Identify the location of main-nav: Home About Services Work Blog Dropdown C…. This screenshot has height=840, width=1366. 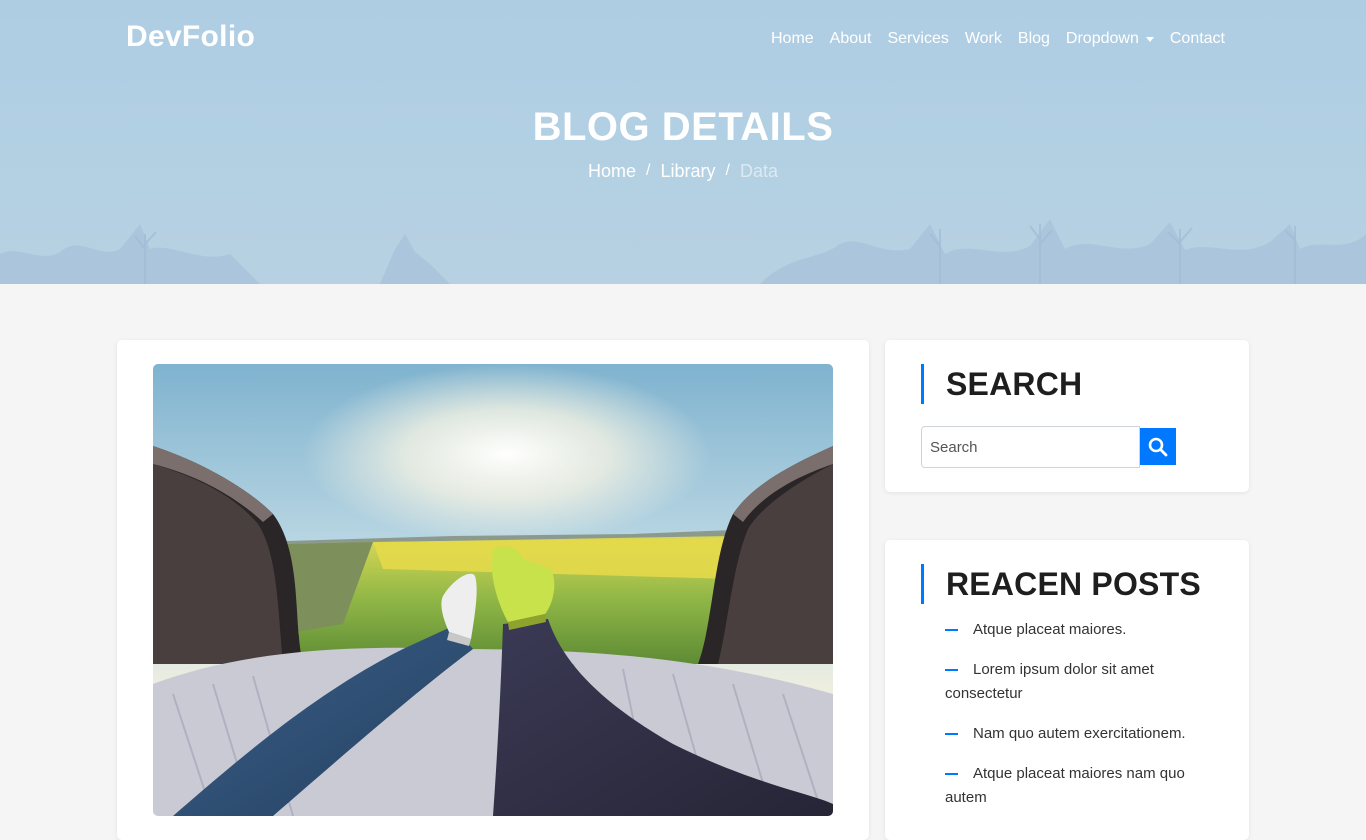
(998, 39).